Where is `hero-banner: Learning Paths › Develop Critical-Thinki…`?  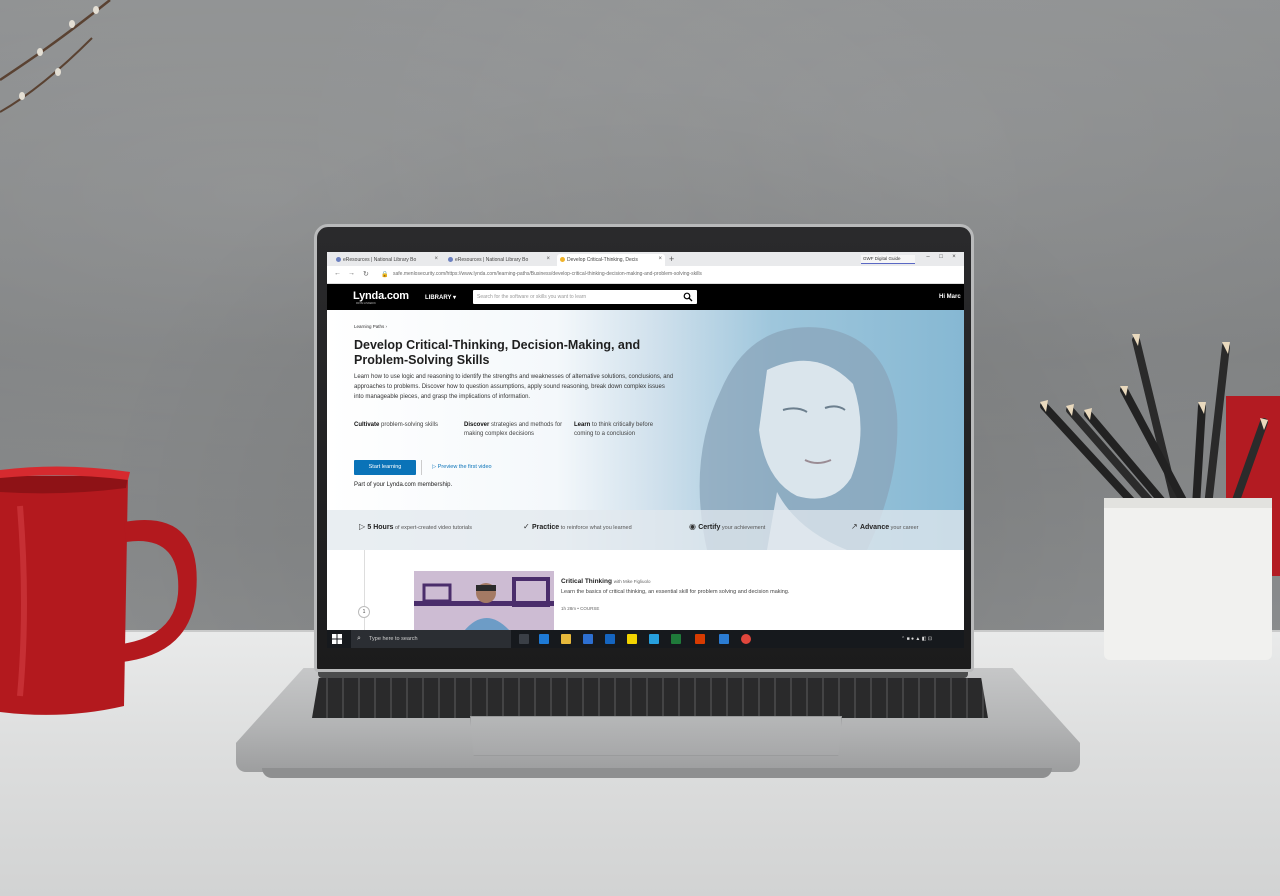 hero-banner: Learning Paths › Develop Critical-Thinki… is located at coordinates (645, 430).